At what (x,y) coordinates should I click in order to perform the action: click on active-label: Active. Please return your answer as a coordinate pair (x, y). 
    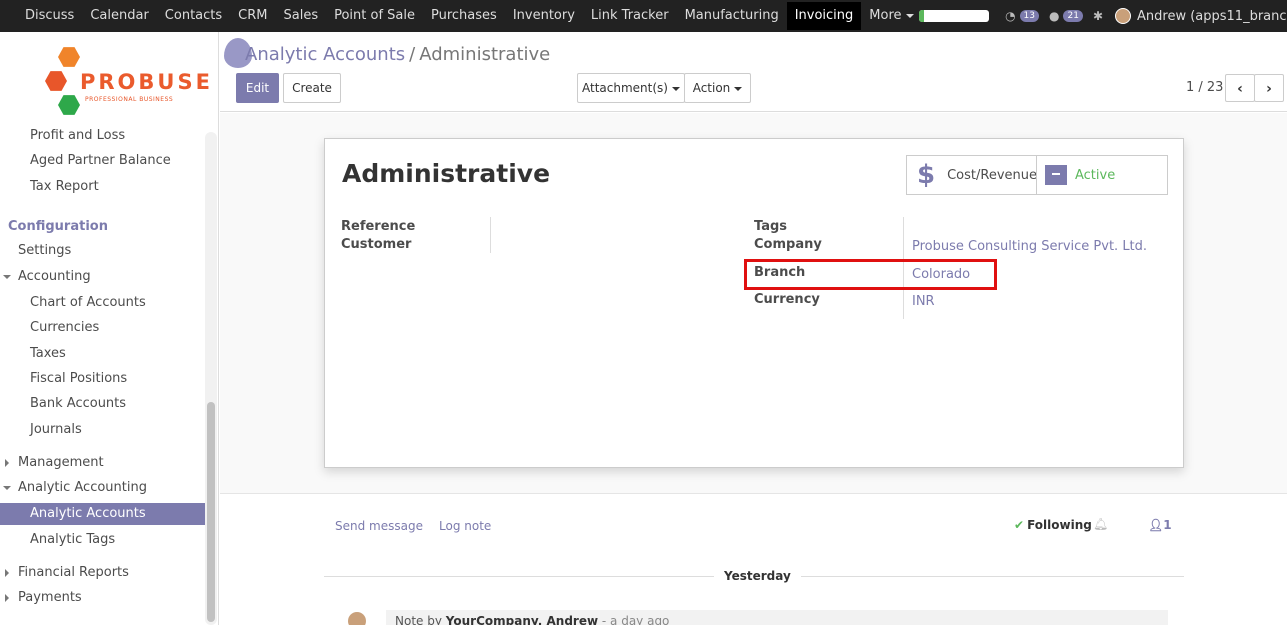
    Looking at the image, I should click on (1095, 175).